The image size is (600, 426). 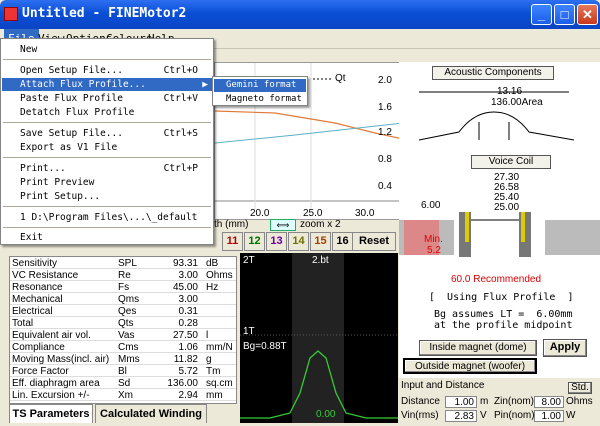 I want to click on attach-flux-submenu: Gemini format Magneto format, so click(x=260, y=91).